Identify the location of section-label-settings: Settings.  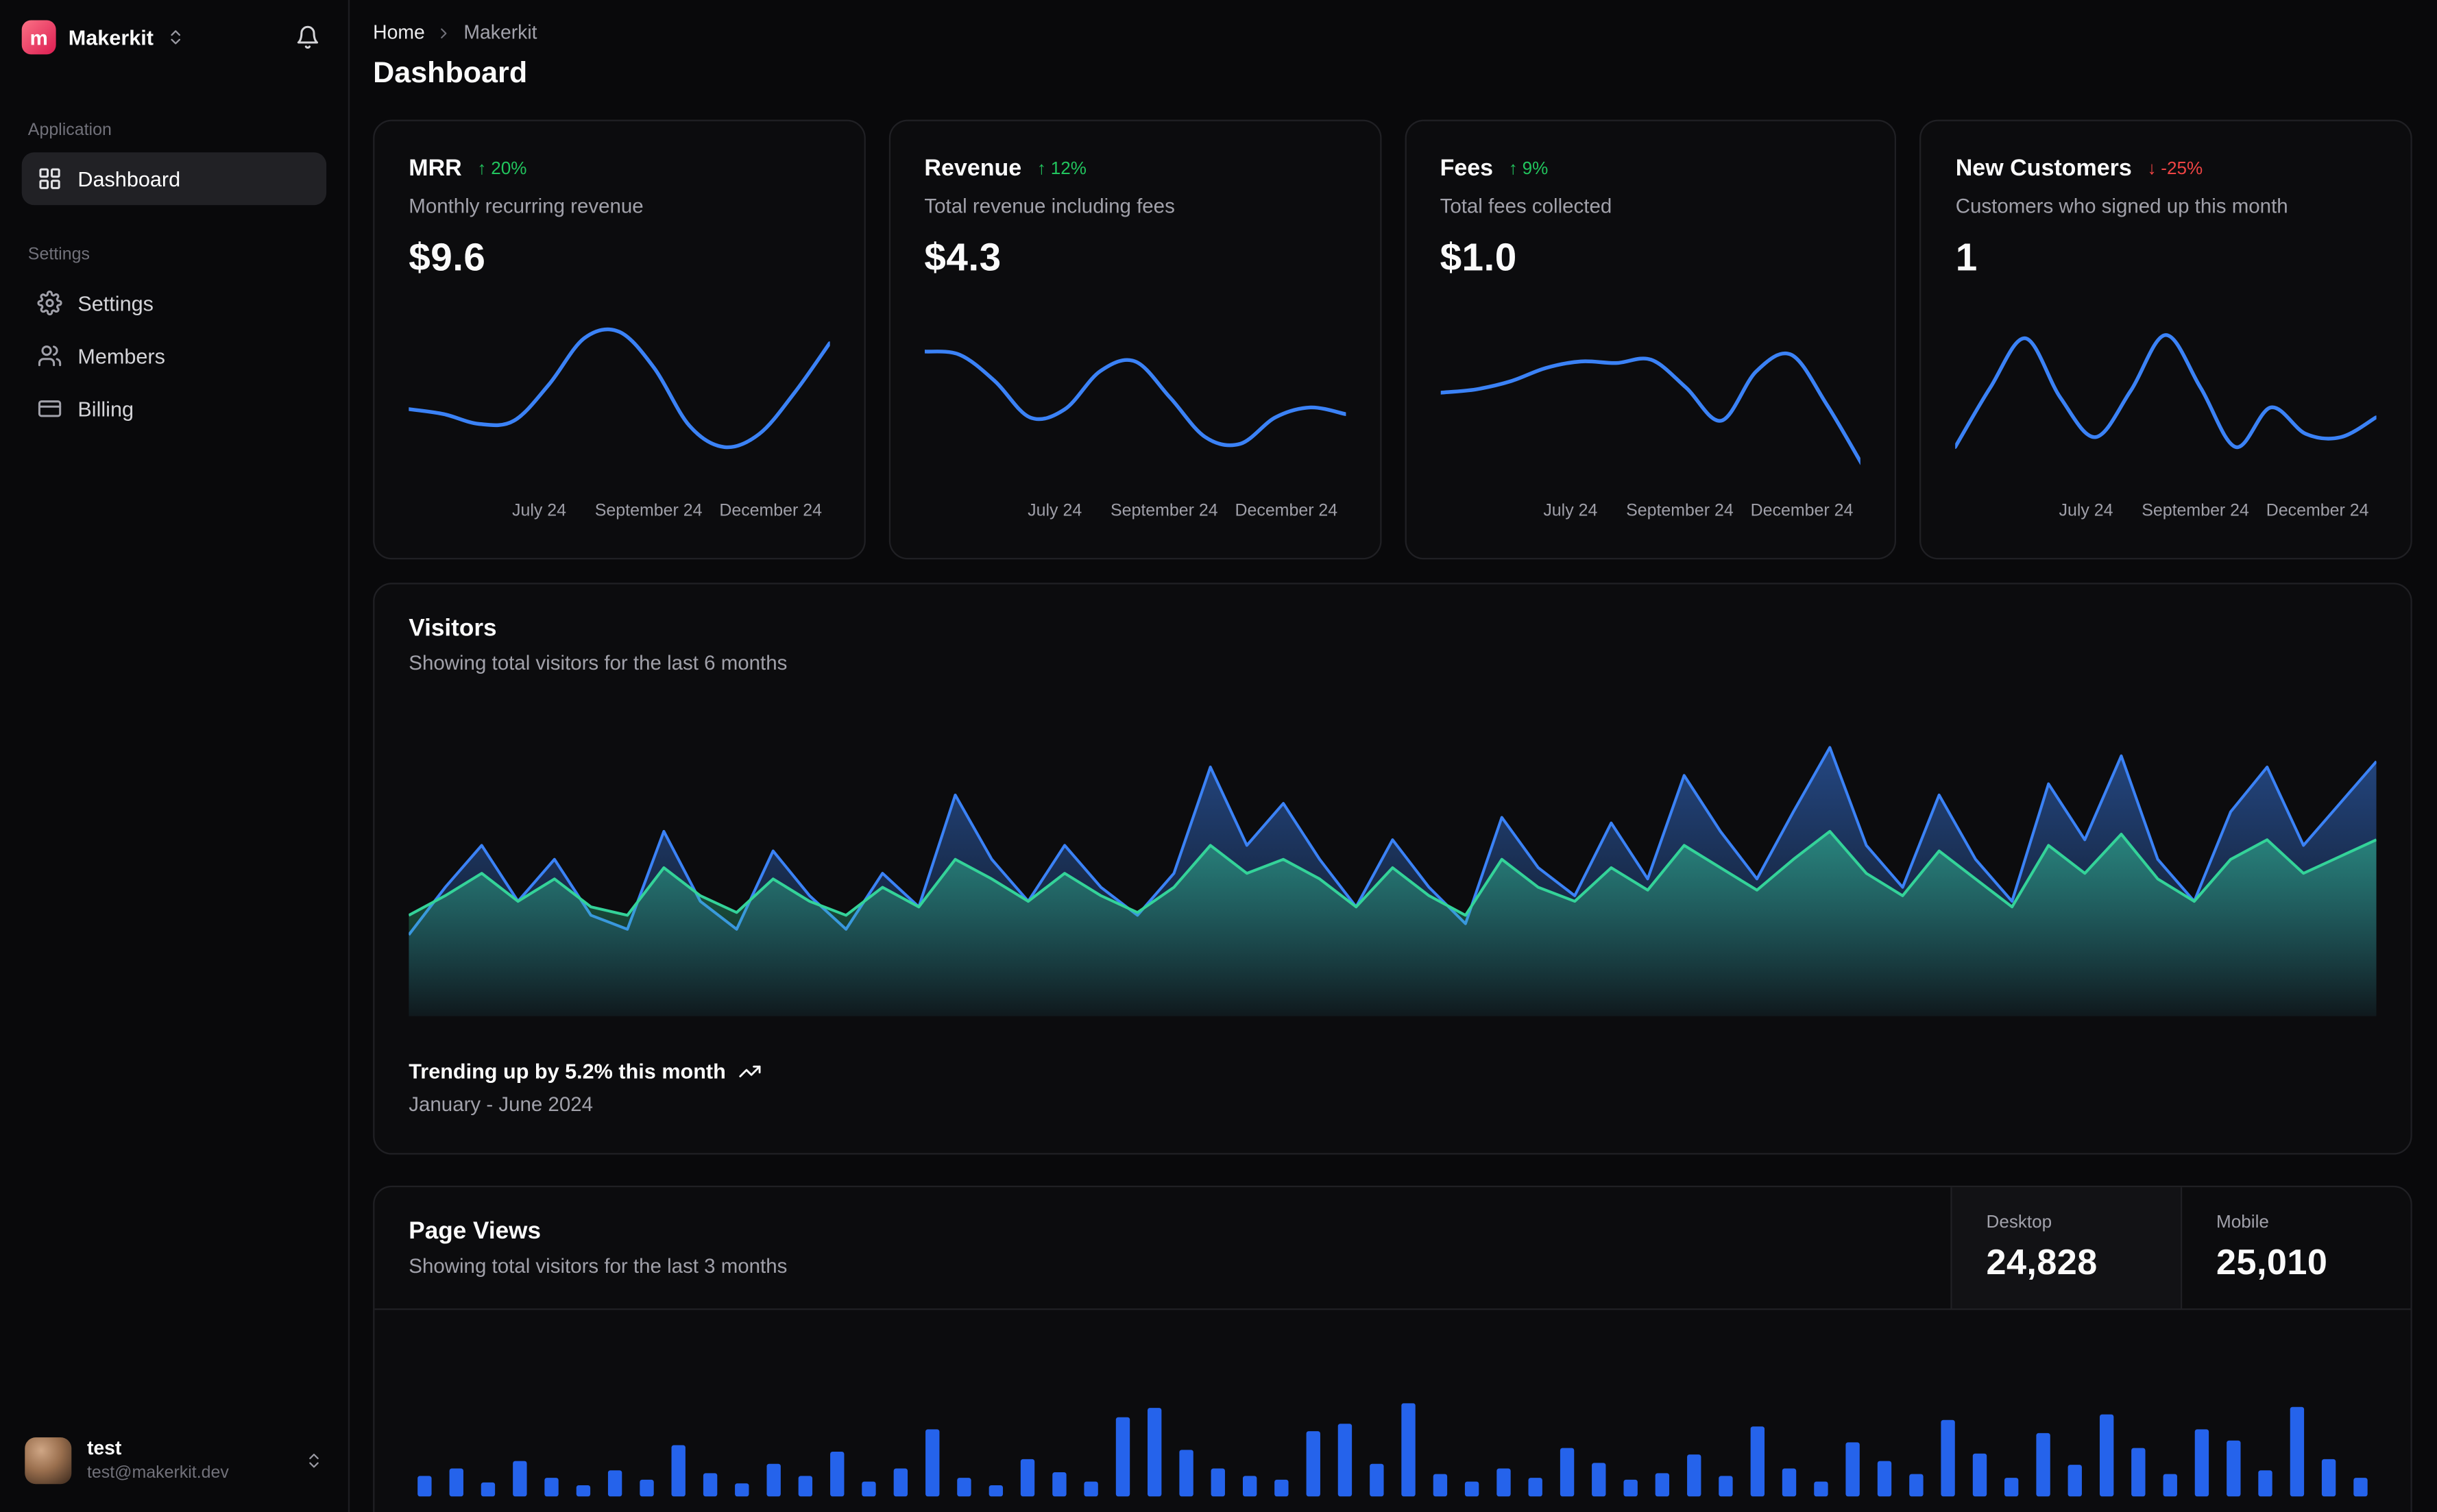
(58, 255).